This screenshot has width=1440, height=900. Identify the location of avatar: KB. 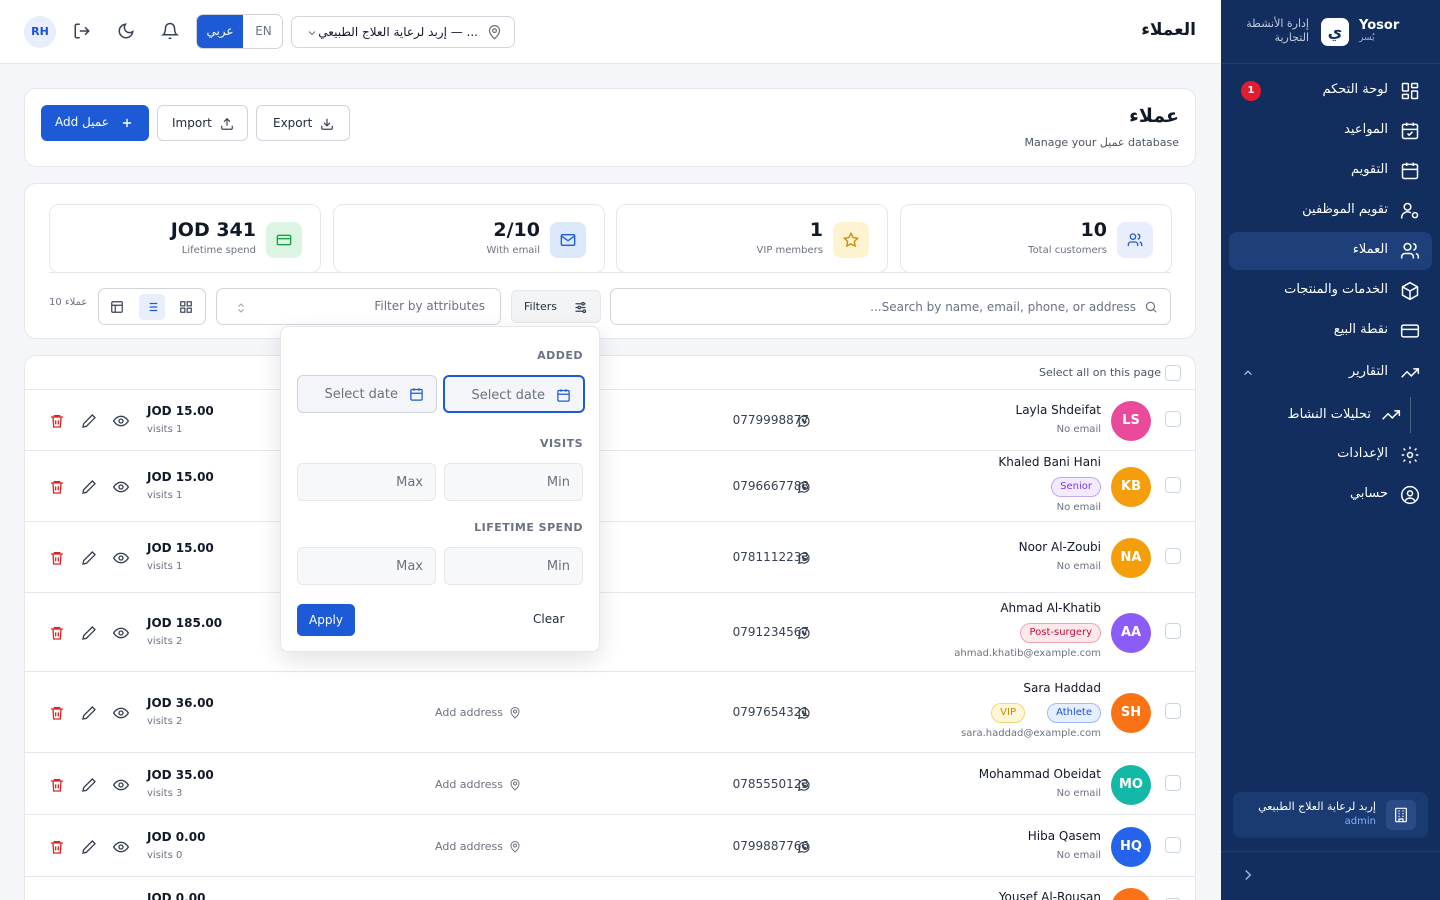
(1131, 487).